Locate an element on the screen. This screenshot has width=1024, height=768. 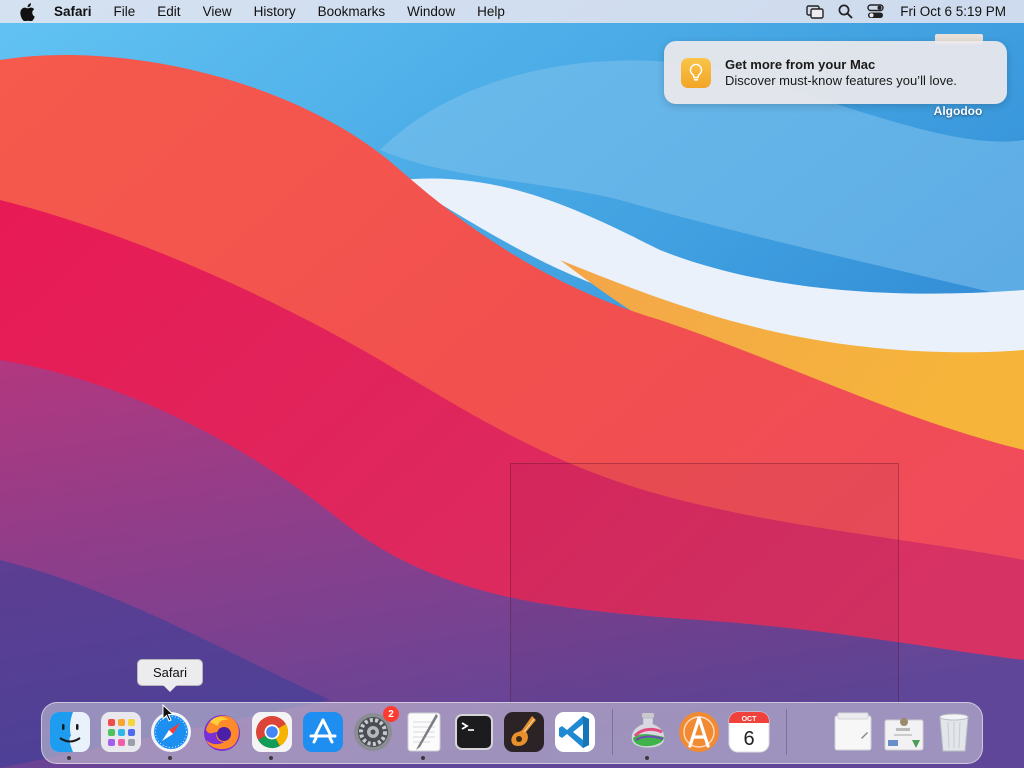
calendar-day: 6 is located at coordinates (748, 739).